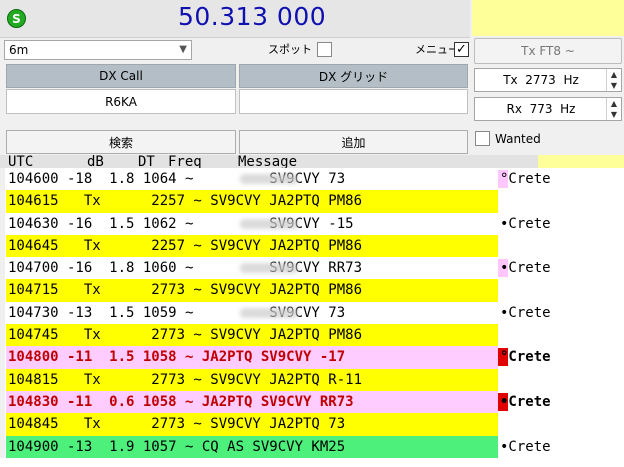  I want to click on rx-frequency-spinbox: Rx 773 Hz ▲ ▼, so click(548, 109).